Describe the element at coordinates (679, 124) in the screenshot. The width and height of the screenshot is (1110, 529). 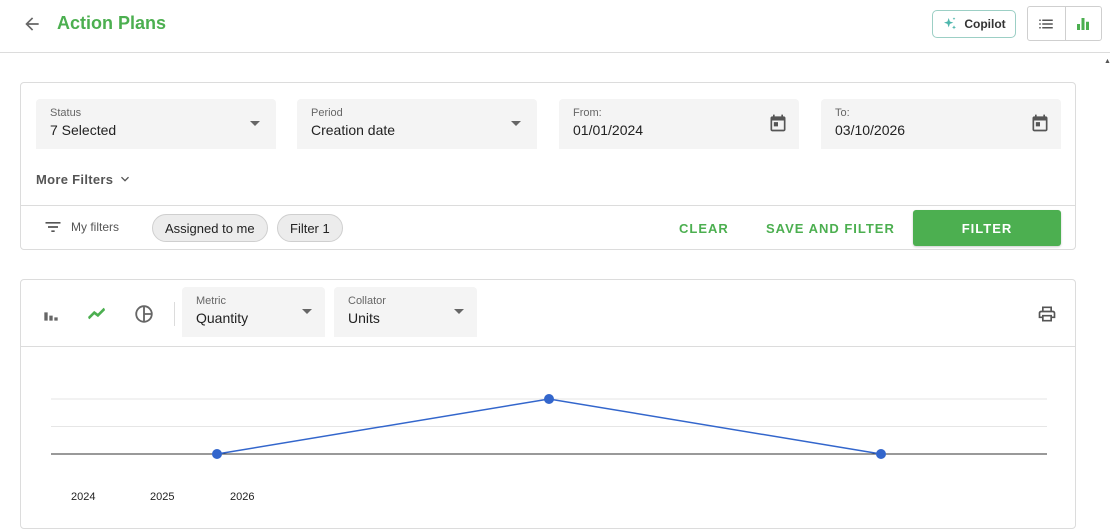
I see `from-date-field: From: 01/01/2024` at that location.